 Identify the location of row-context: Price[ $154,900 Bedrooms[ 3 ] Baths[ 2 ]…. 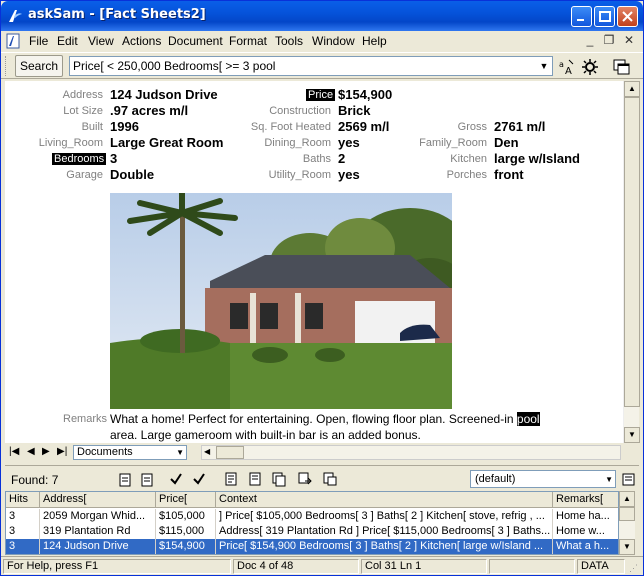
(384, 546).